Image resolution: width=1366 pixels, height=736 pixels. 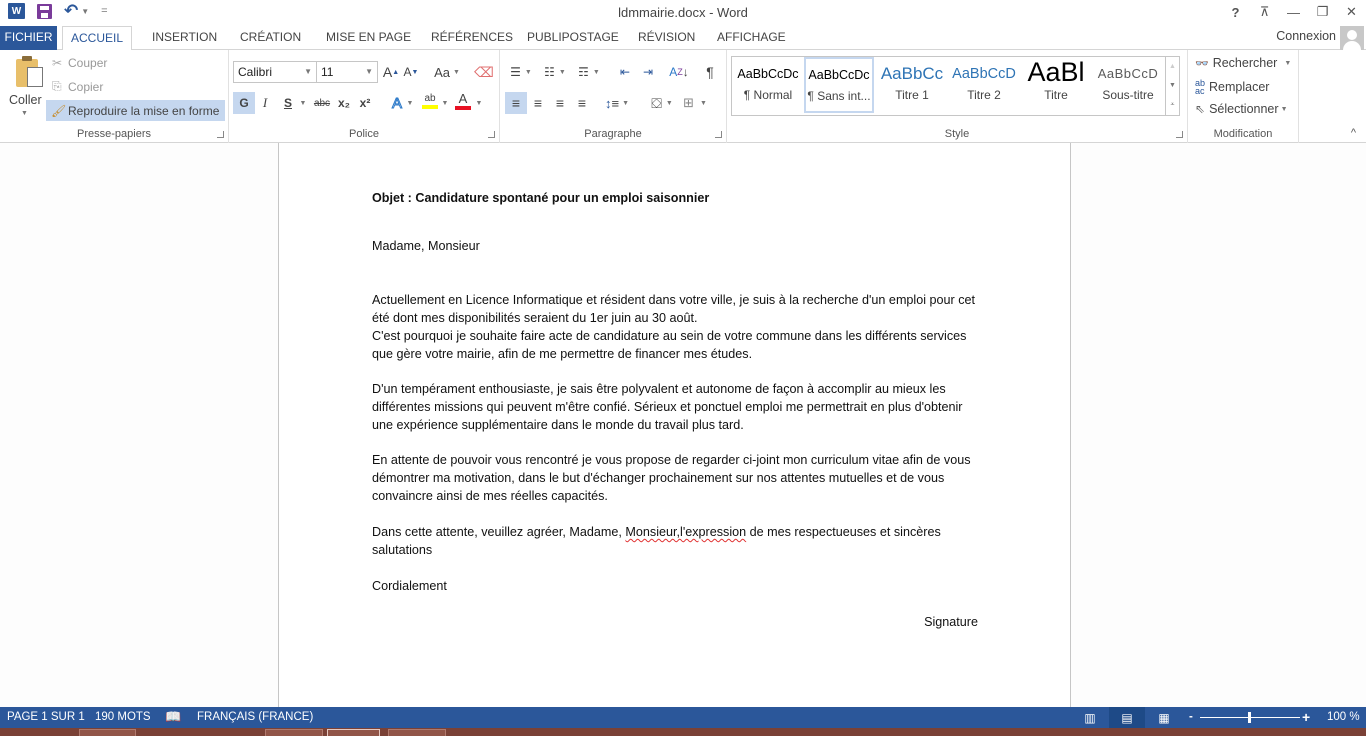 What do you see at coordinates (617, 103) in the screenshot?
I see `line-spacing-button: ↕ ≡ ▼` at bounding box center [617, 103].